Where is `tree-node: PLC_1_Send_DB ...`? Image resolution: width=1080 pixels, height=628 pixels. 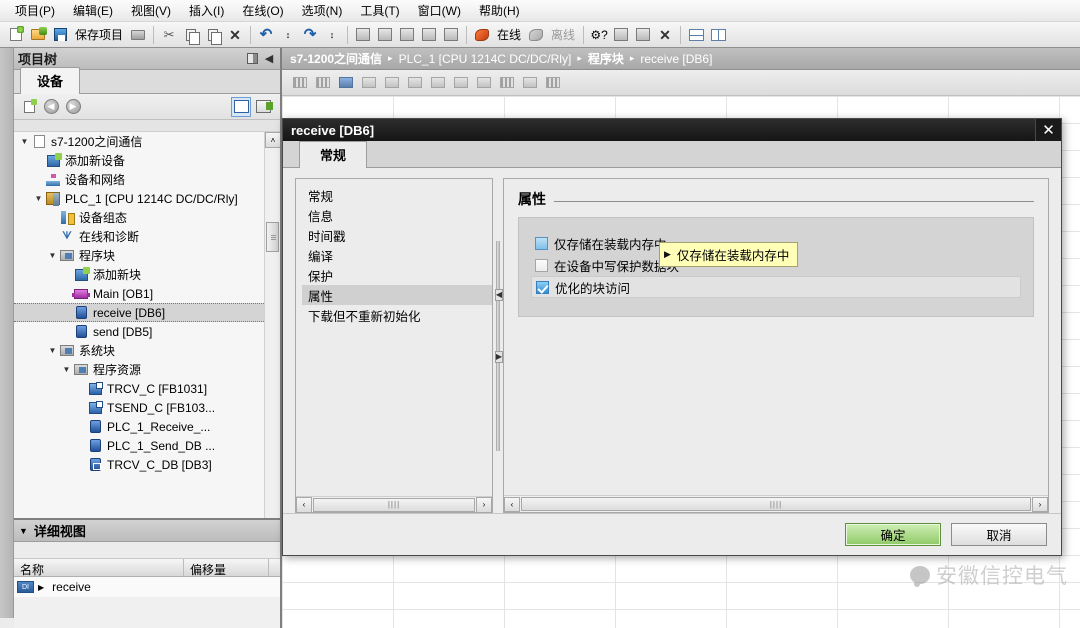 tree-node: PLC_1_Send_DB ... is located at coordinates (139, 445).